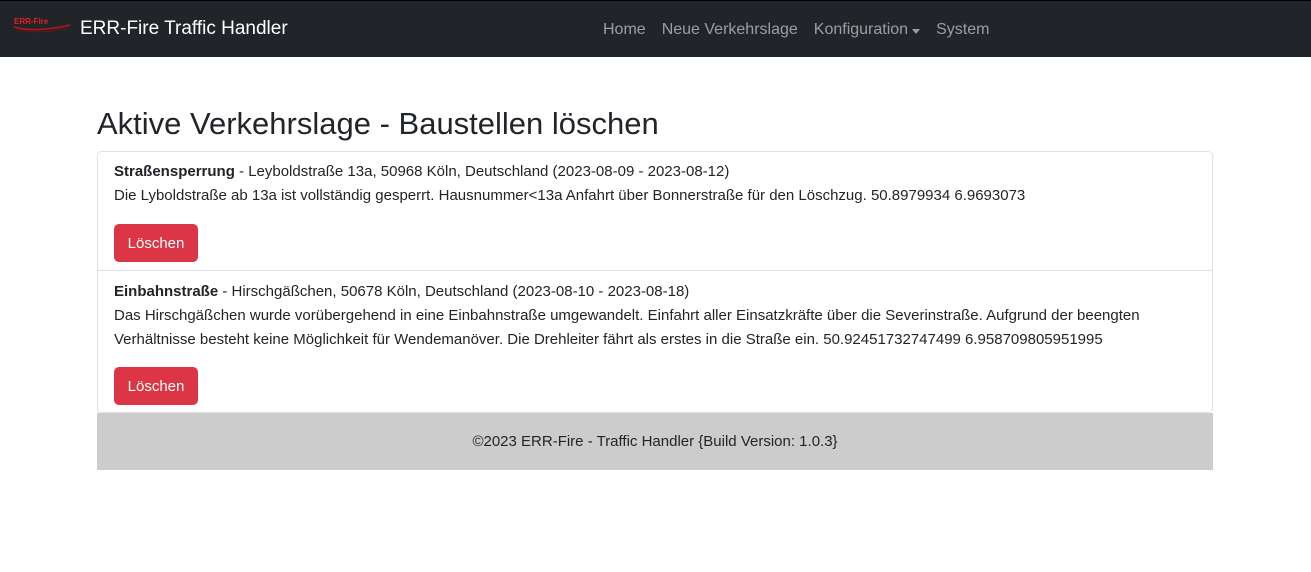  I want to click on nav-link-home-label: Home, so click(624, 29).